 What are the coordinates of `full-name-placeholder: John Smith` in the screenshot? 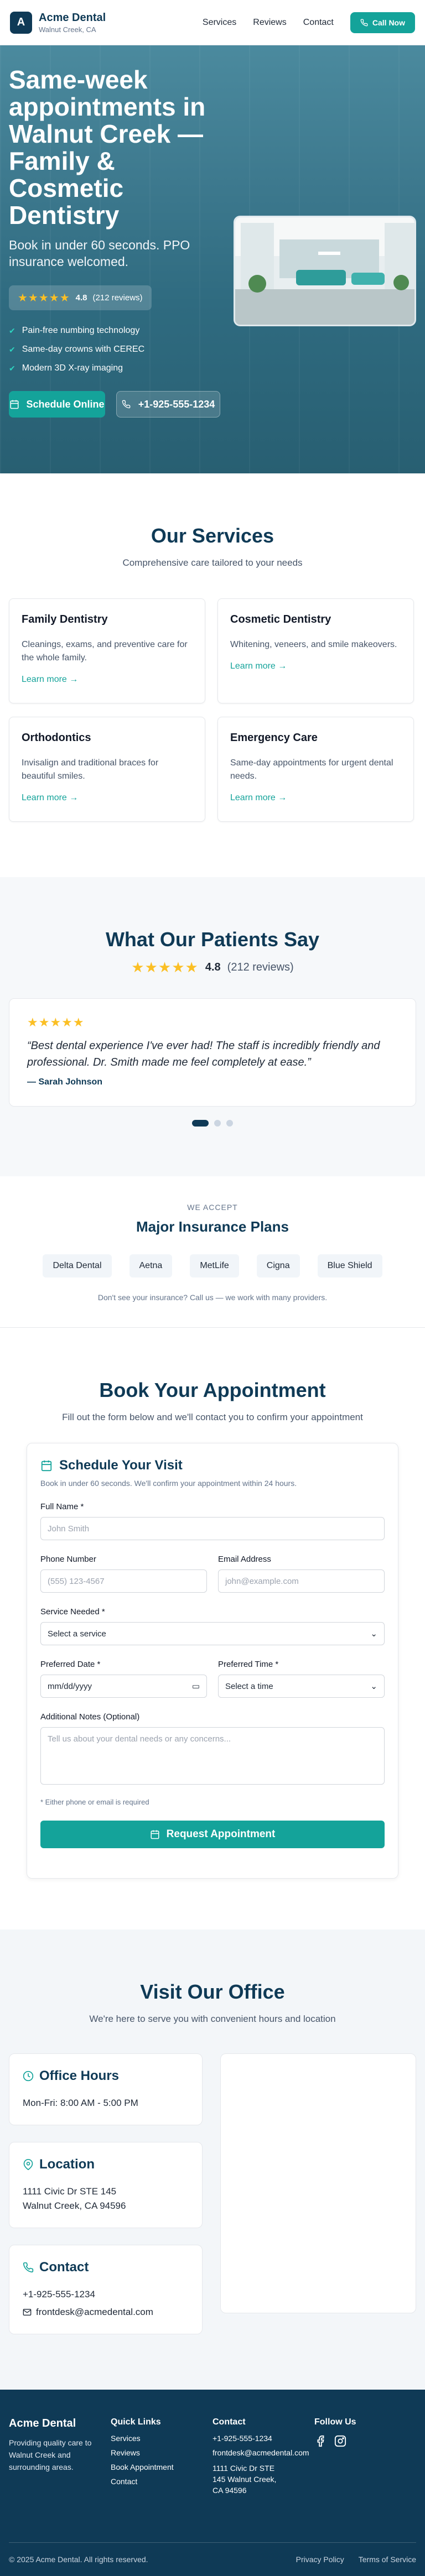 It's located at (69, 1529).